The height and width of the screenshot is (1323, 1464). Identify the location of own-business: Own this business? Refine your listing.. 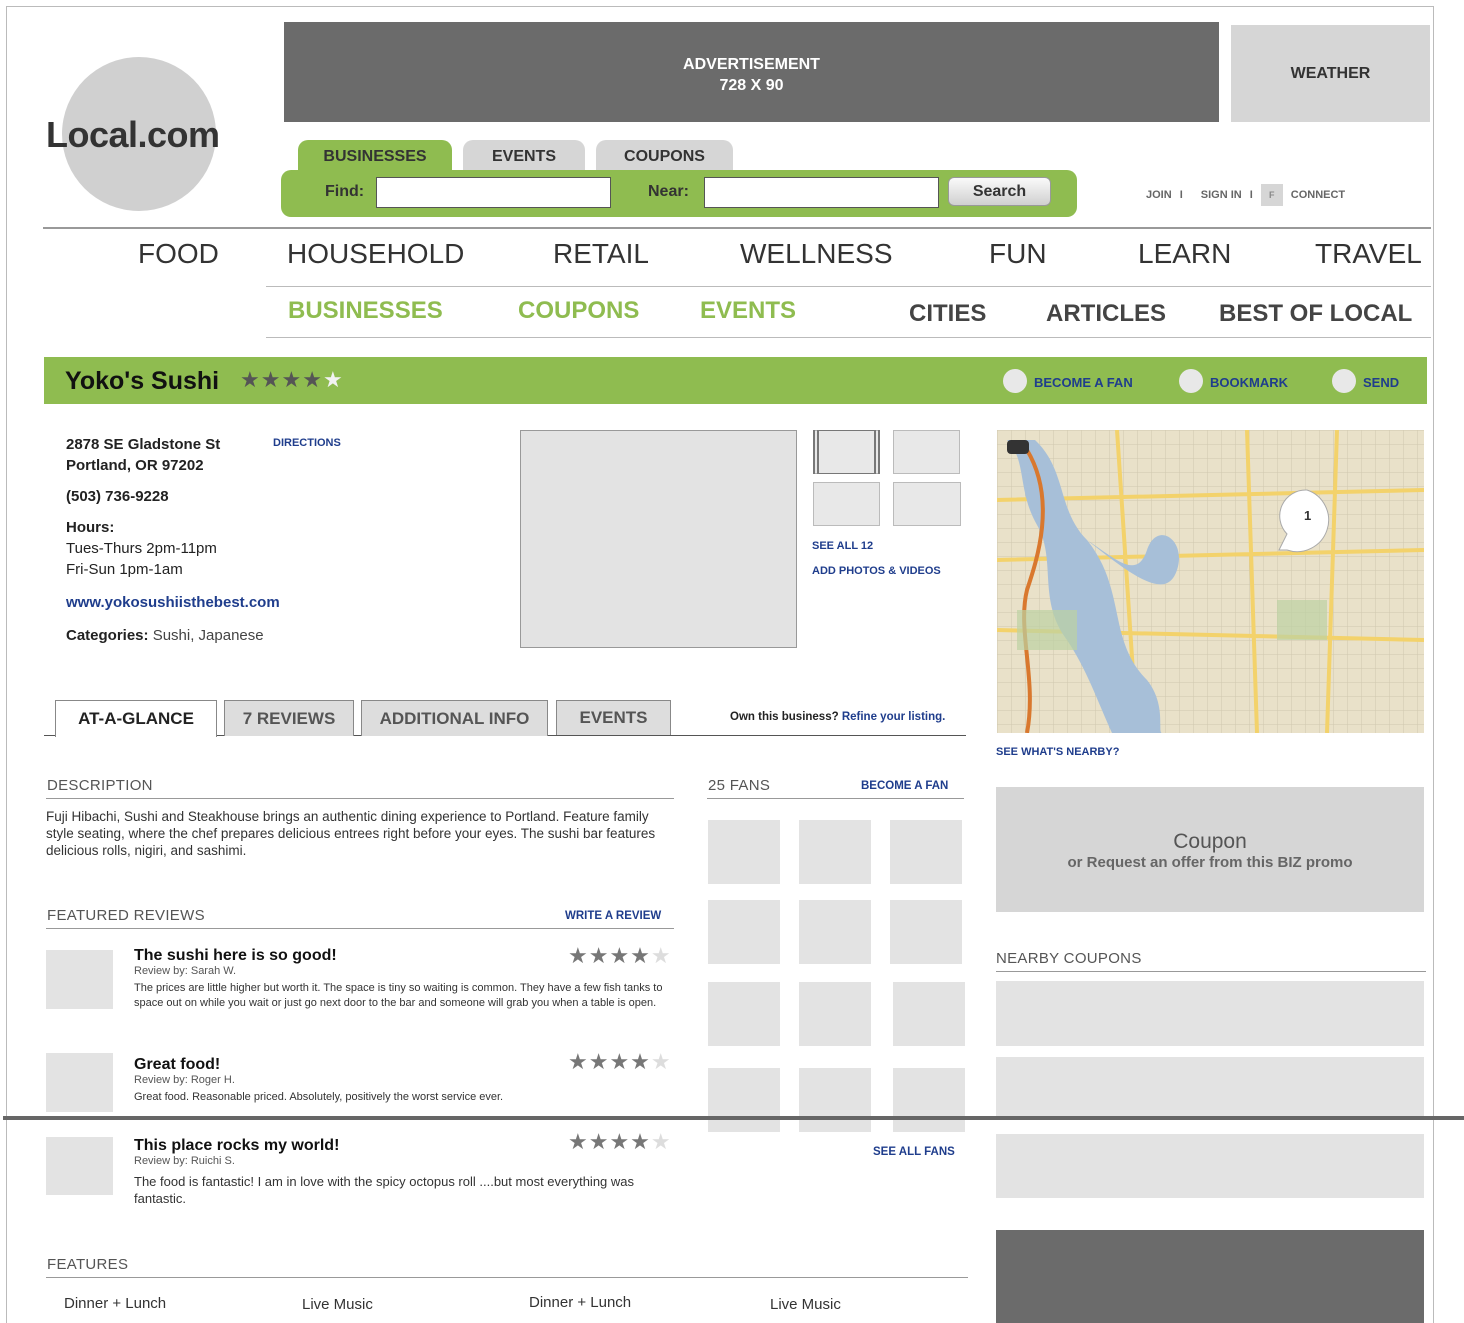
(837, 717).